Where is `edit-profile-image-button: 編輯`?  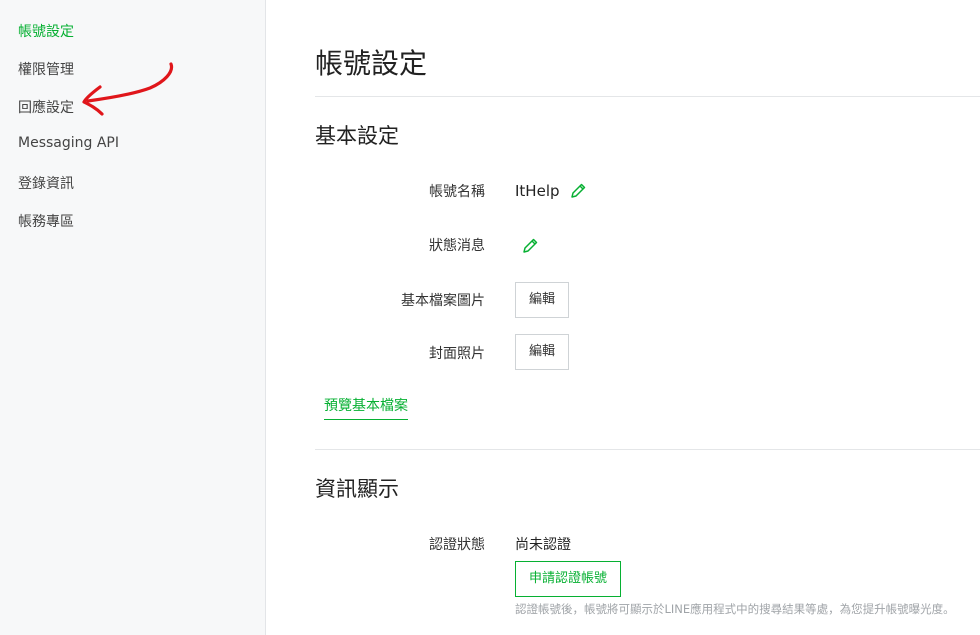
edit-profile-image-button: 編輯 is located at coordinates (542, 300).